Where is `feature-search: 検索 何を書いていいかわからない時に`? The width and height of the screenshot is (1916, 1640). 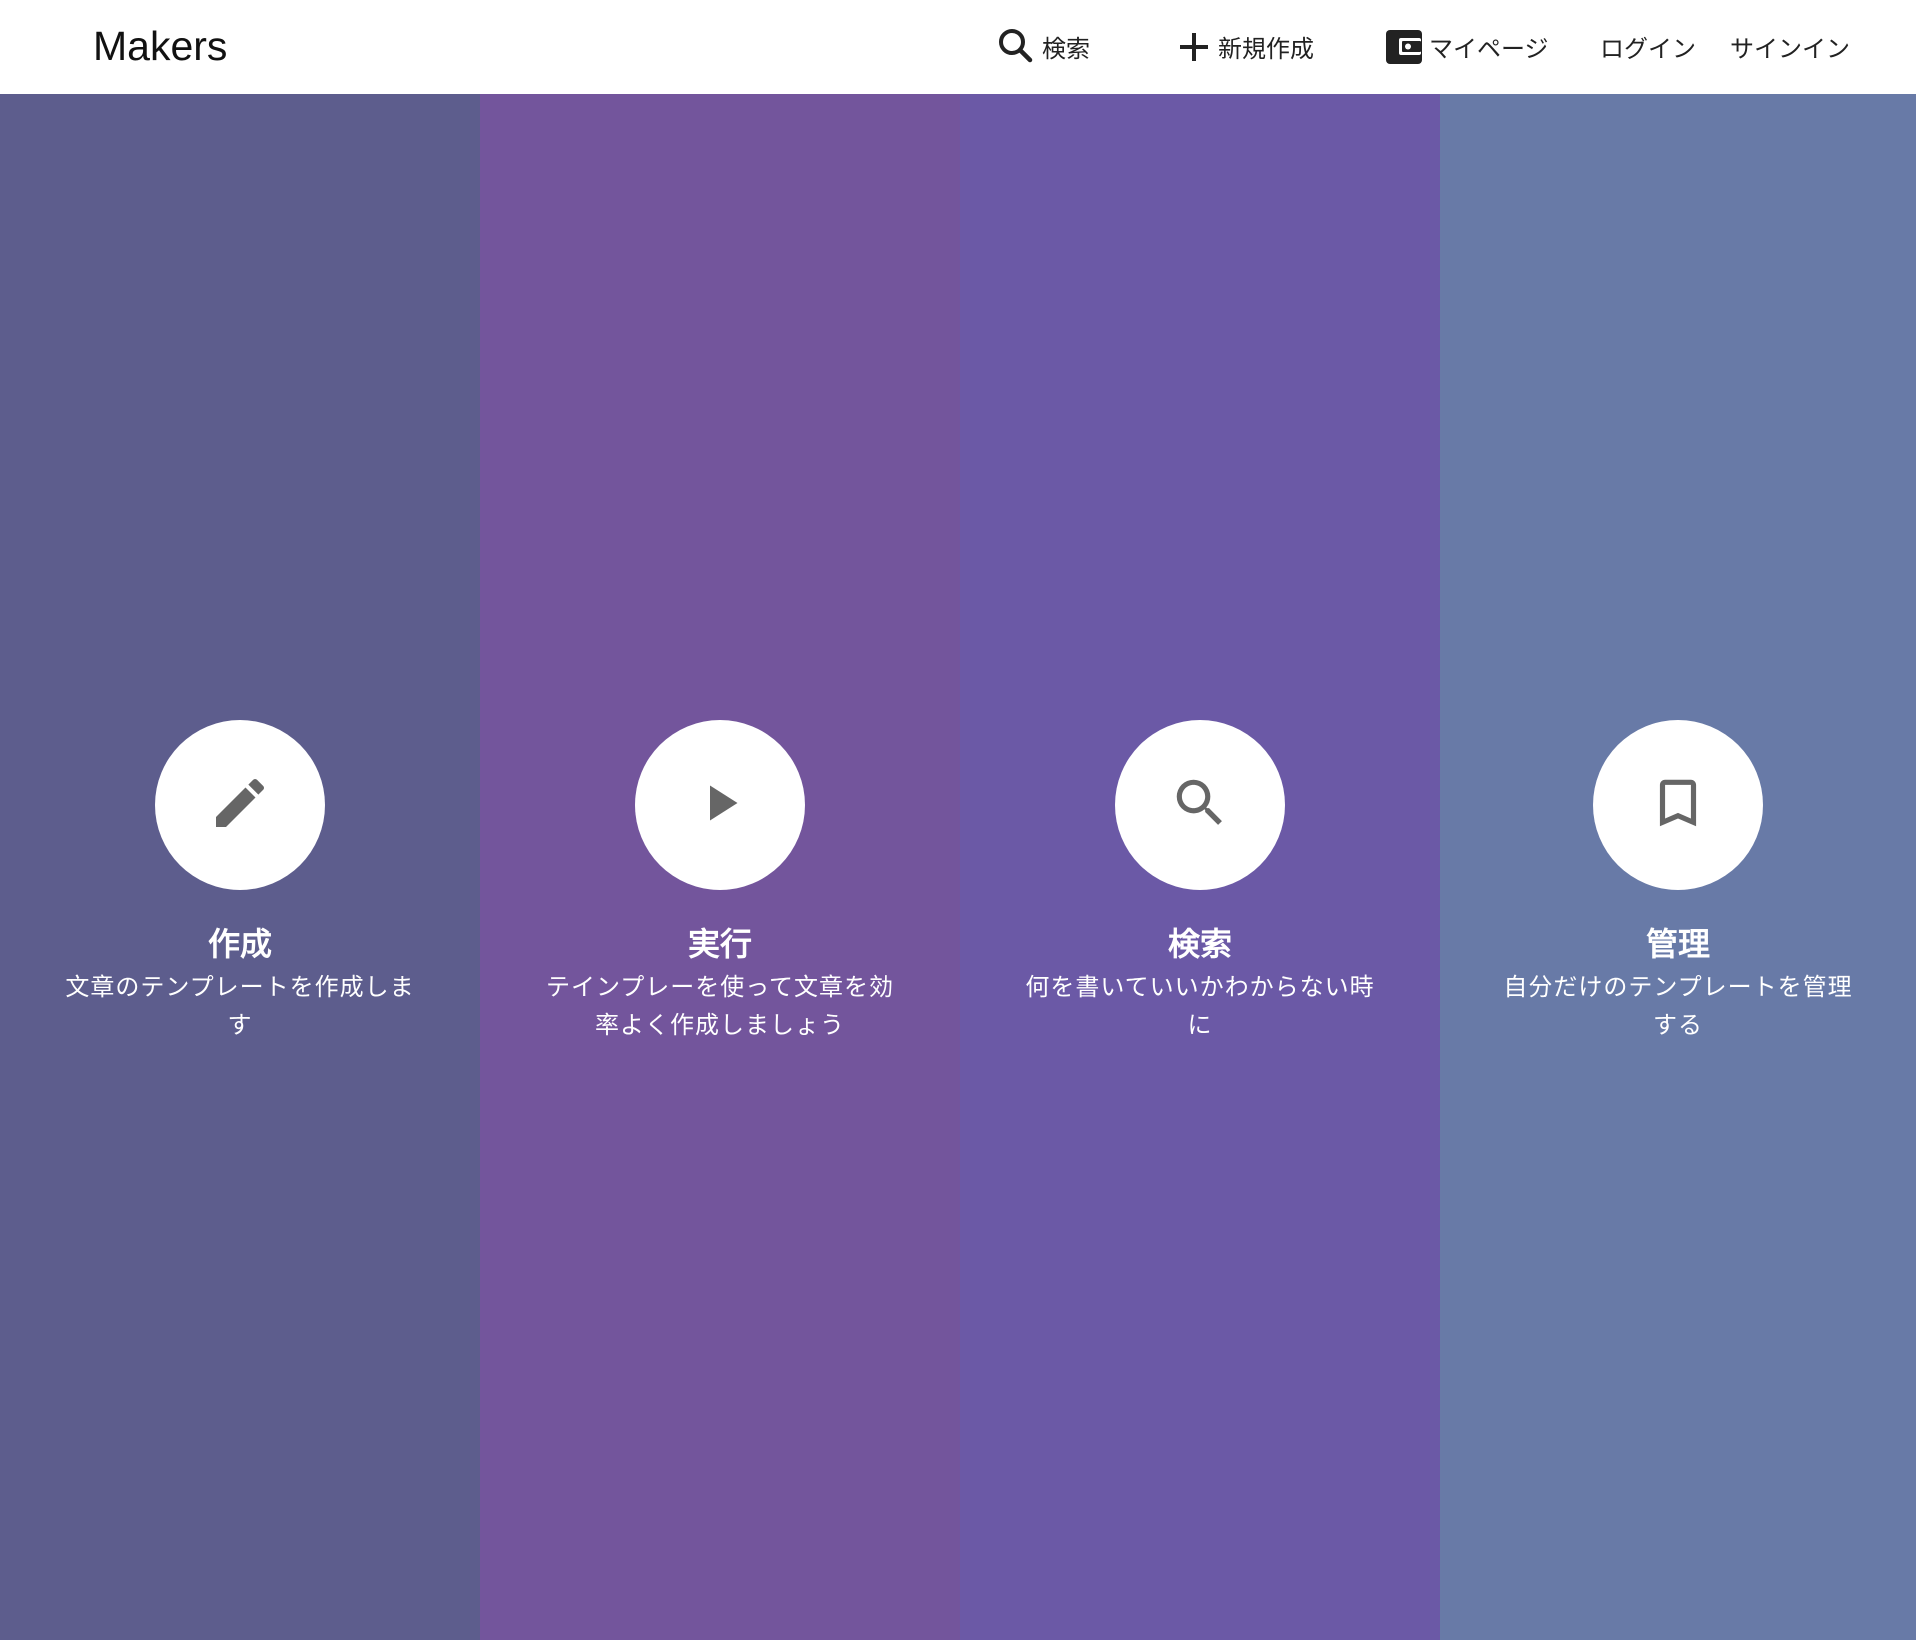 feature-search: 検索 何を書いていいかわからない時に is located at coordinates (1200, 882).